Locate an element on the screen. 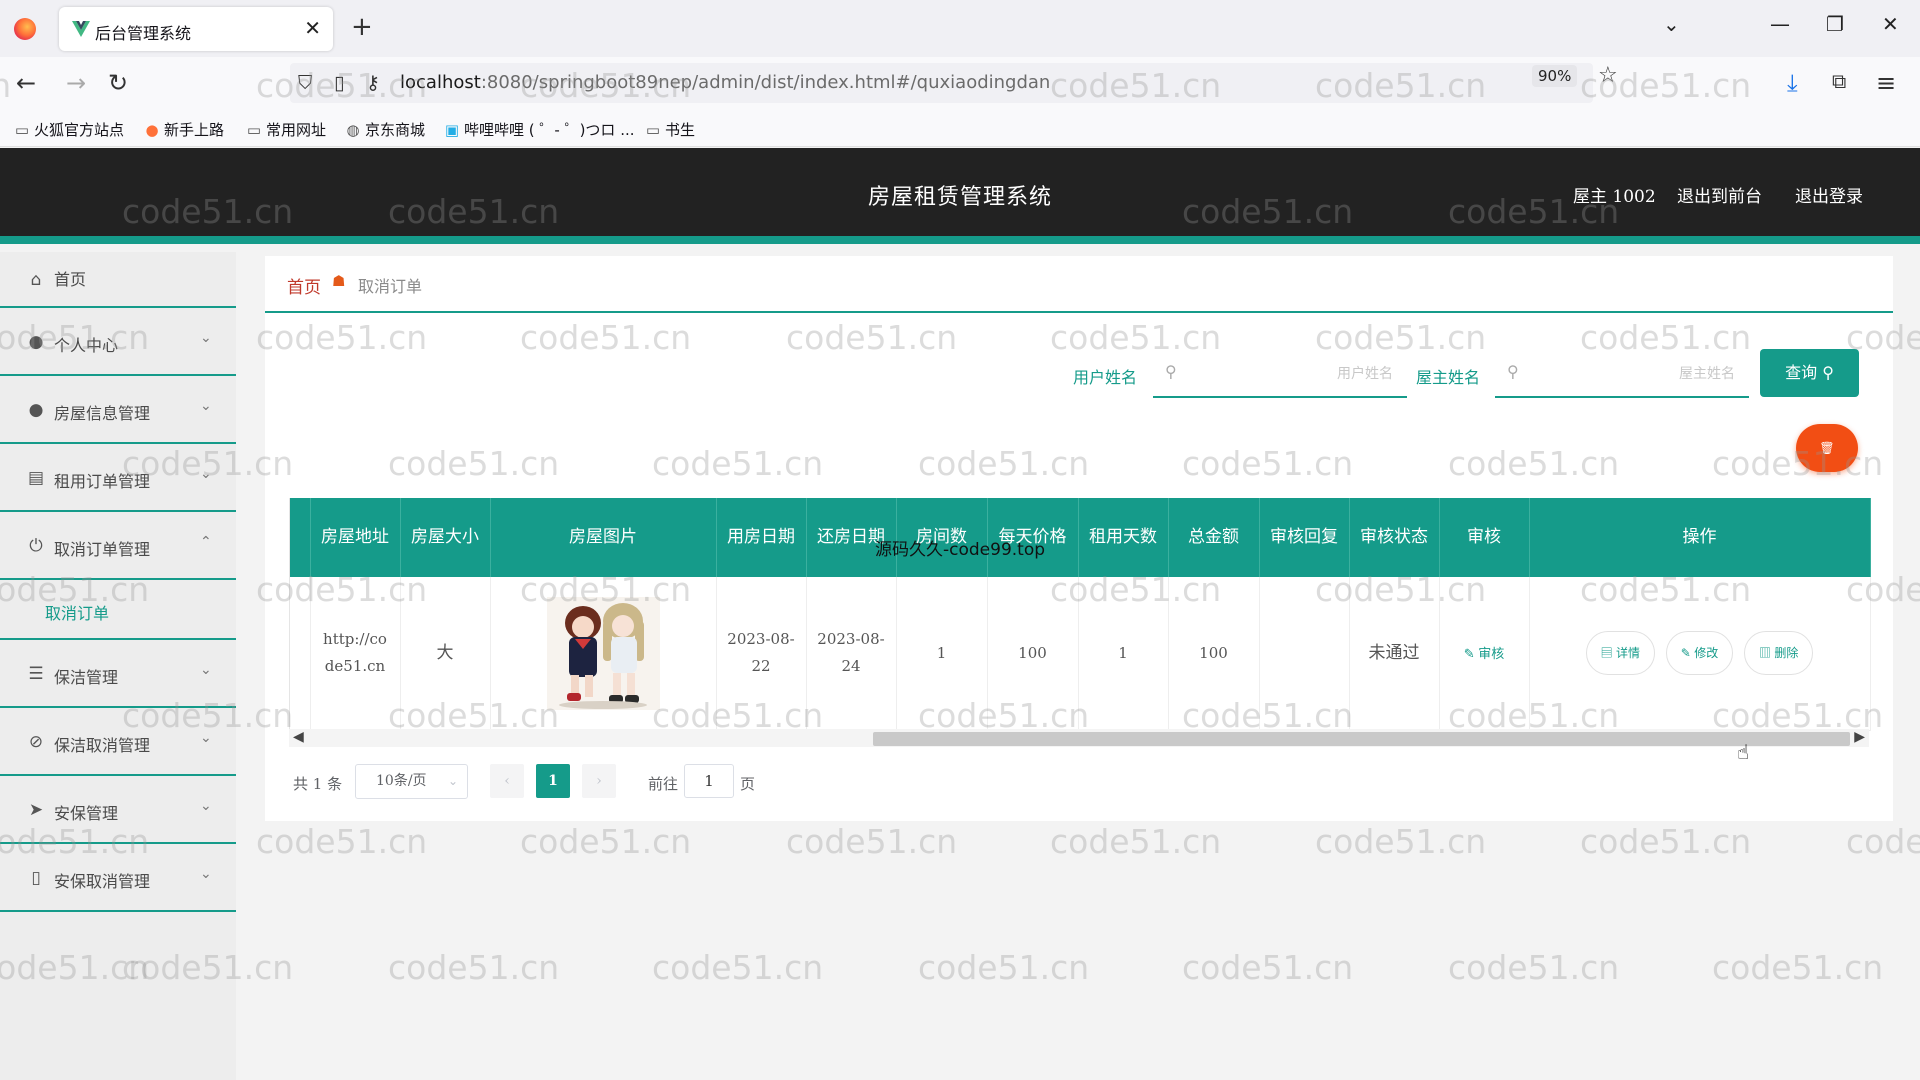  breadcrumb-current: 取消订单 is located at coordinates (390, 286).